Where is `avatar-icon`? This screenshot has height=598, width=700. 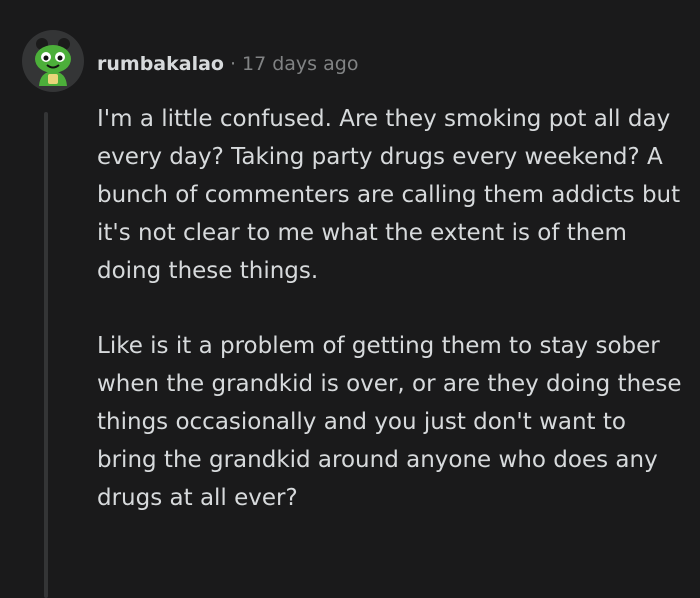
avatar-icon is located at coordinates (53, 61).